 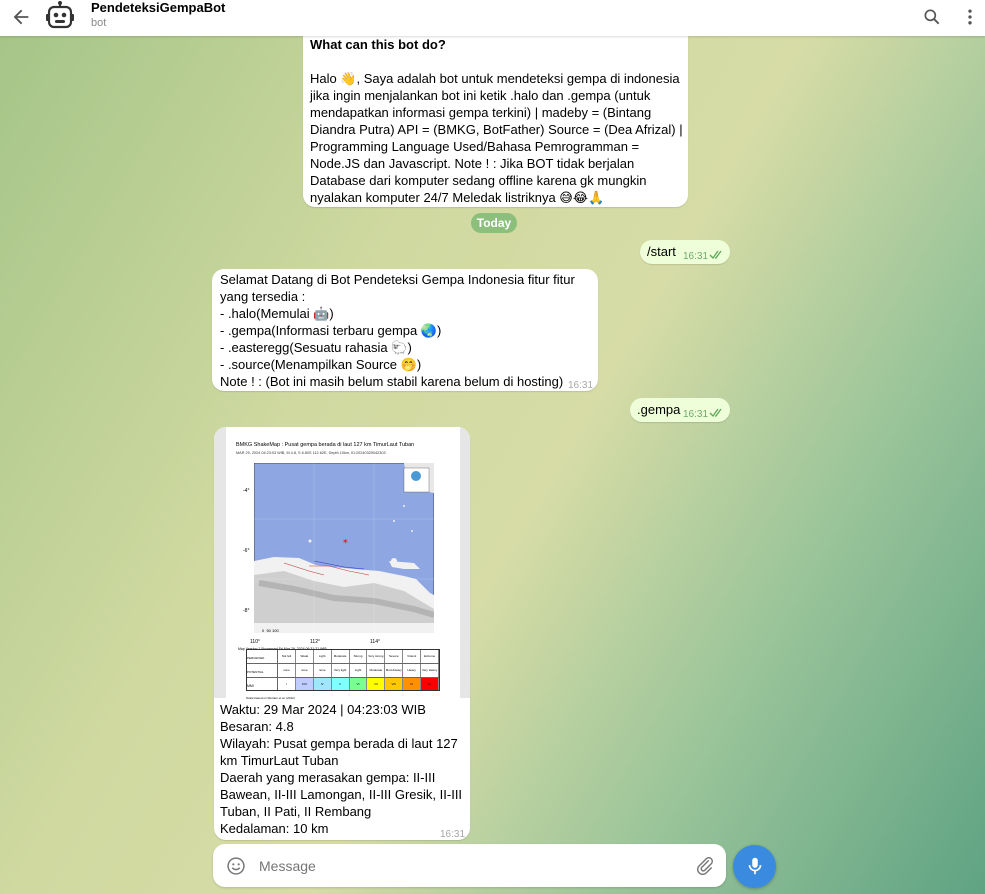 What do you see at coordinates (262, 684) in the screenshot?
I see `table-label: MMI` at bounding box center [262, 684].